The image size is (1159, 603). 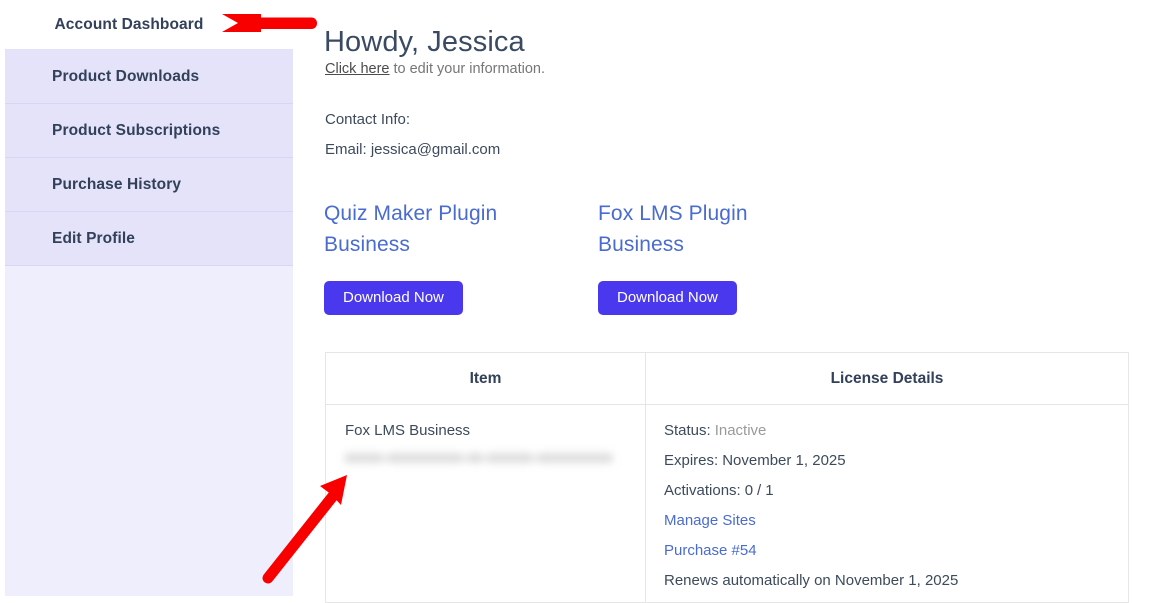 I want to click on sidebar-item-purchase-history: Purchase History, so click(x=149, y=185).